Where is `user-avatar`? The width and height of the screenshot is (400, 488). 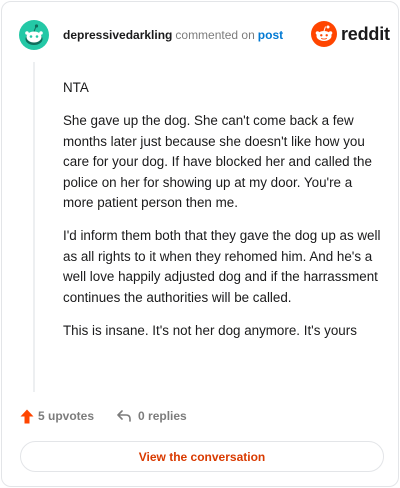 user-avatar is located at coordinates (34, 35).